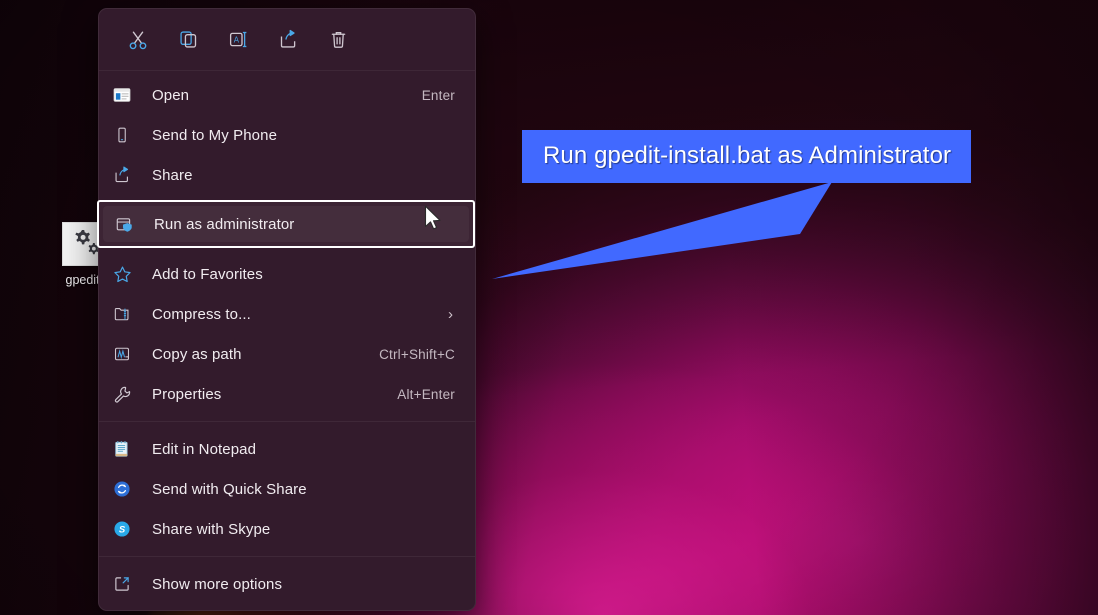 This screenshot has width=1098, height=615. I want to click on context-menu-group-4: Show more options, so click(287, 584).